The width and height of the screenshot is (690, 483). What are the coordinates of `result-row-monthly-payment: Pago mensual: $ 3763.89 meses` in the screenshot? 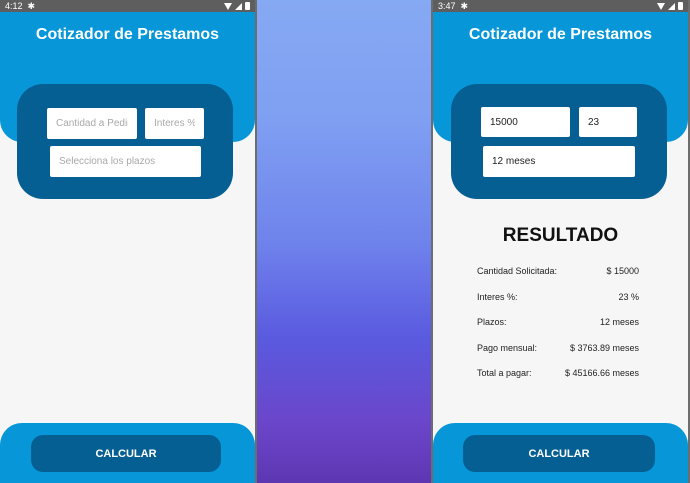 It's located at (558, 348).